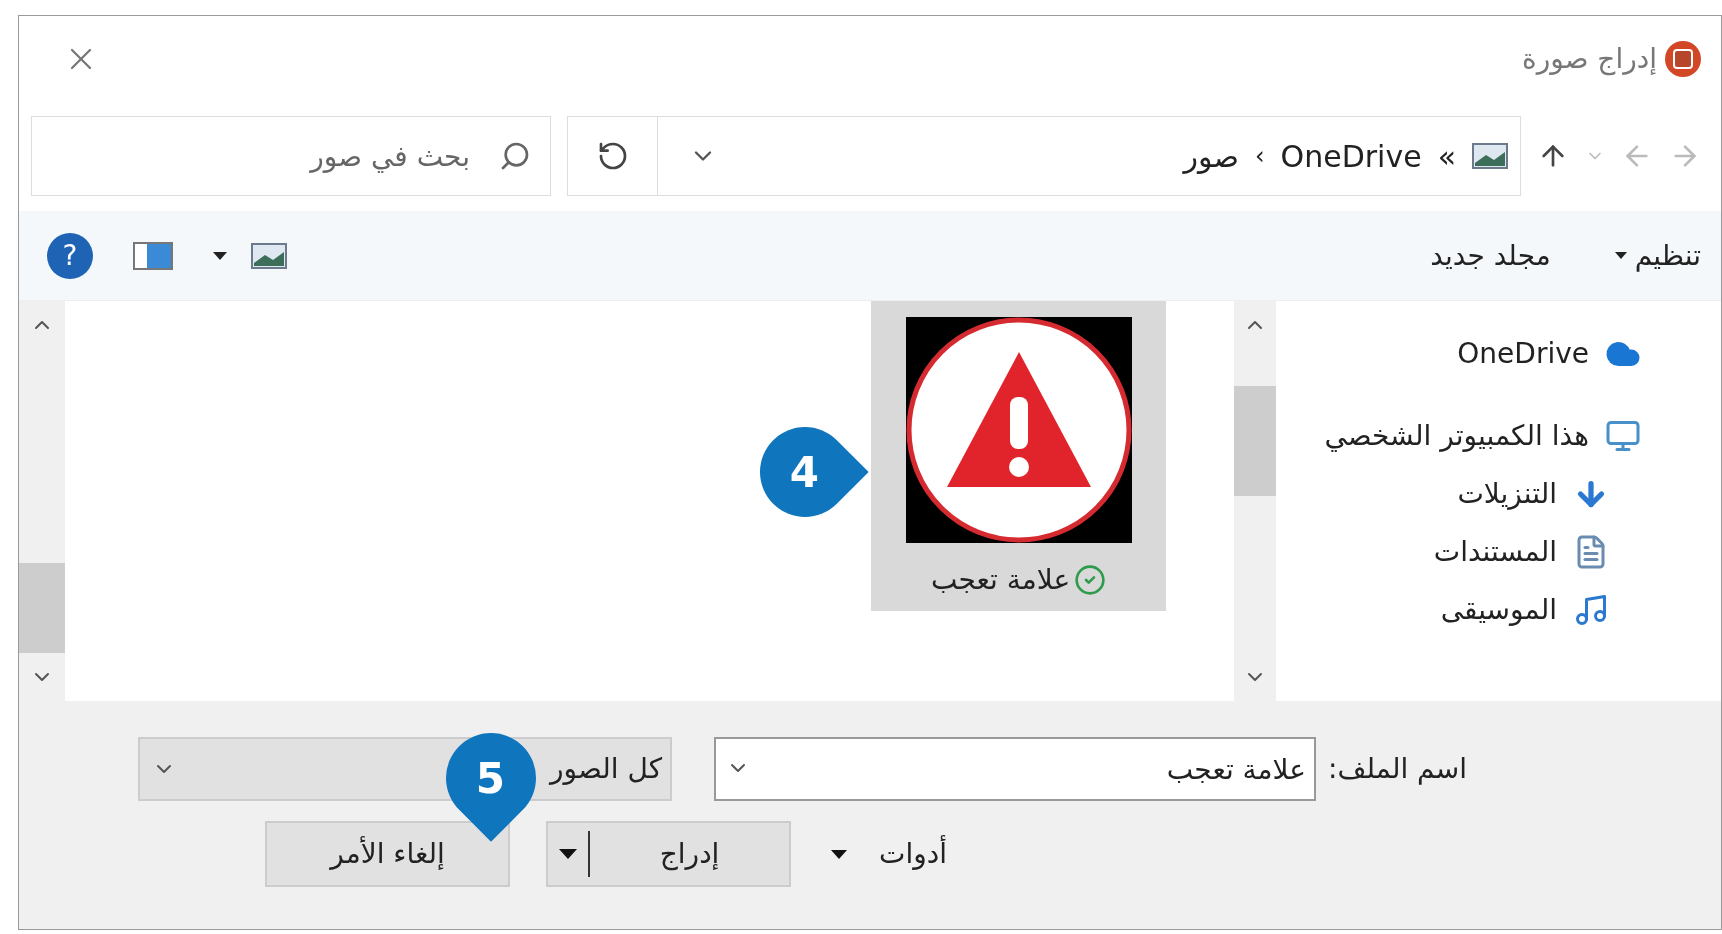  I want to click on preview-pane-icon, so click(153, 255).